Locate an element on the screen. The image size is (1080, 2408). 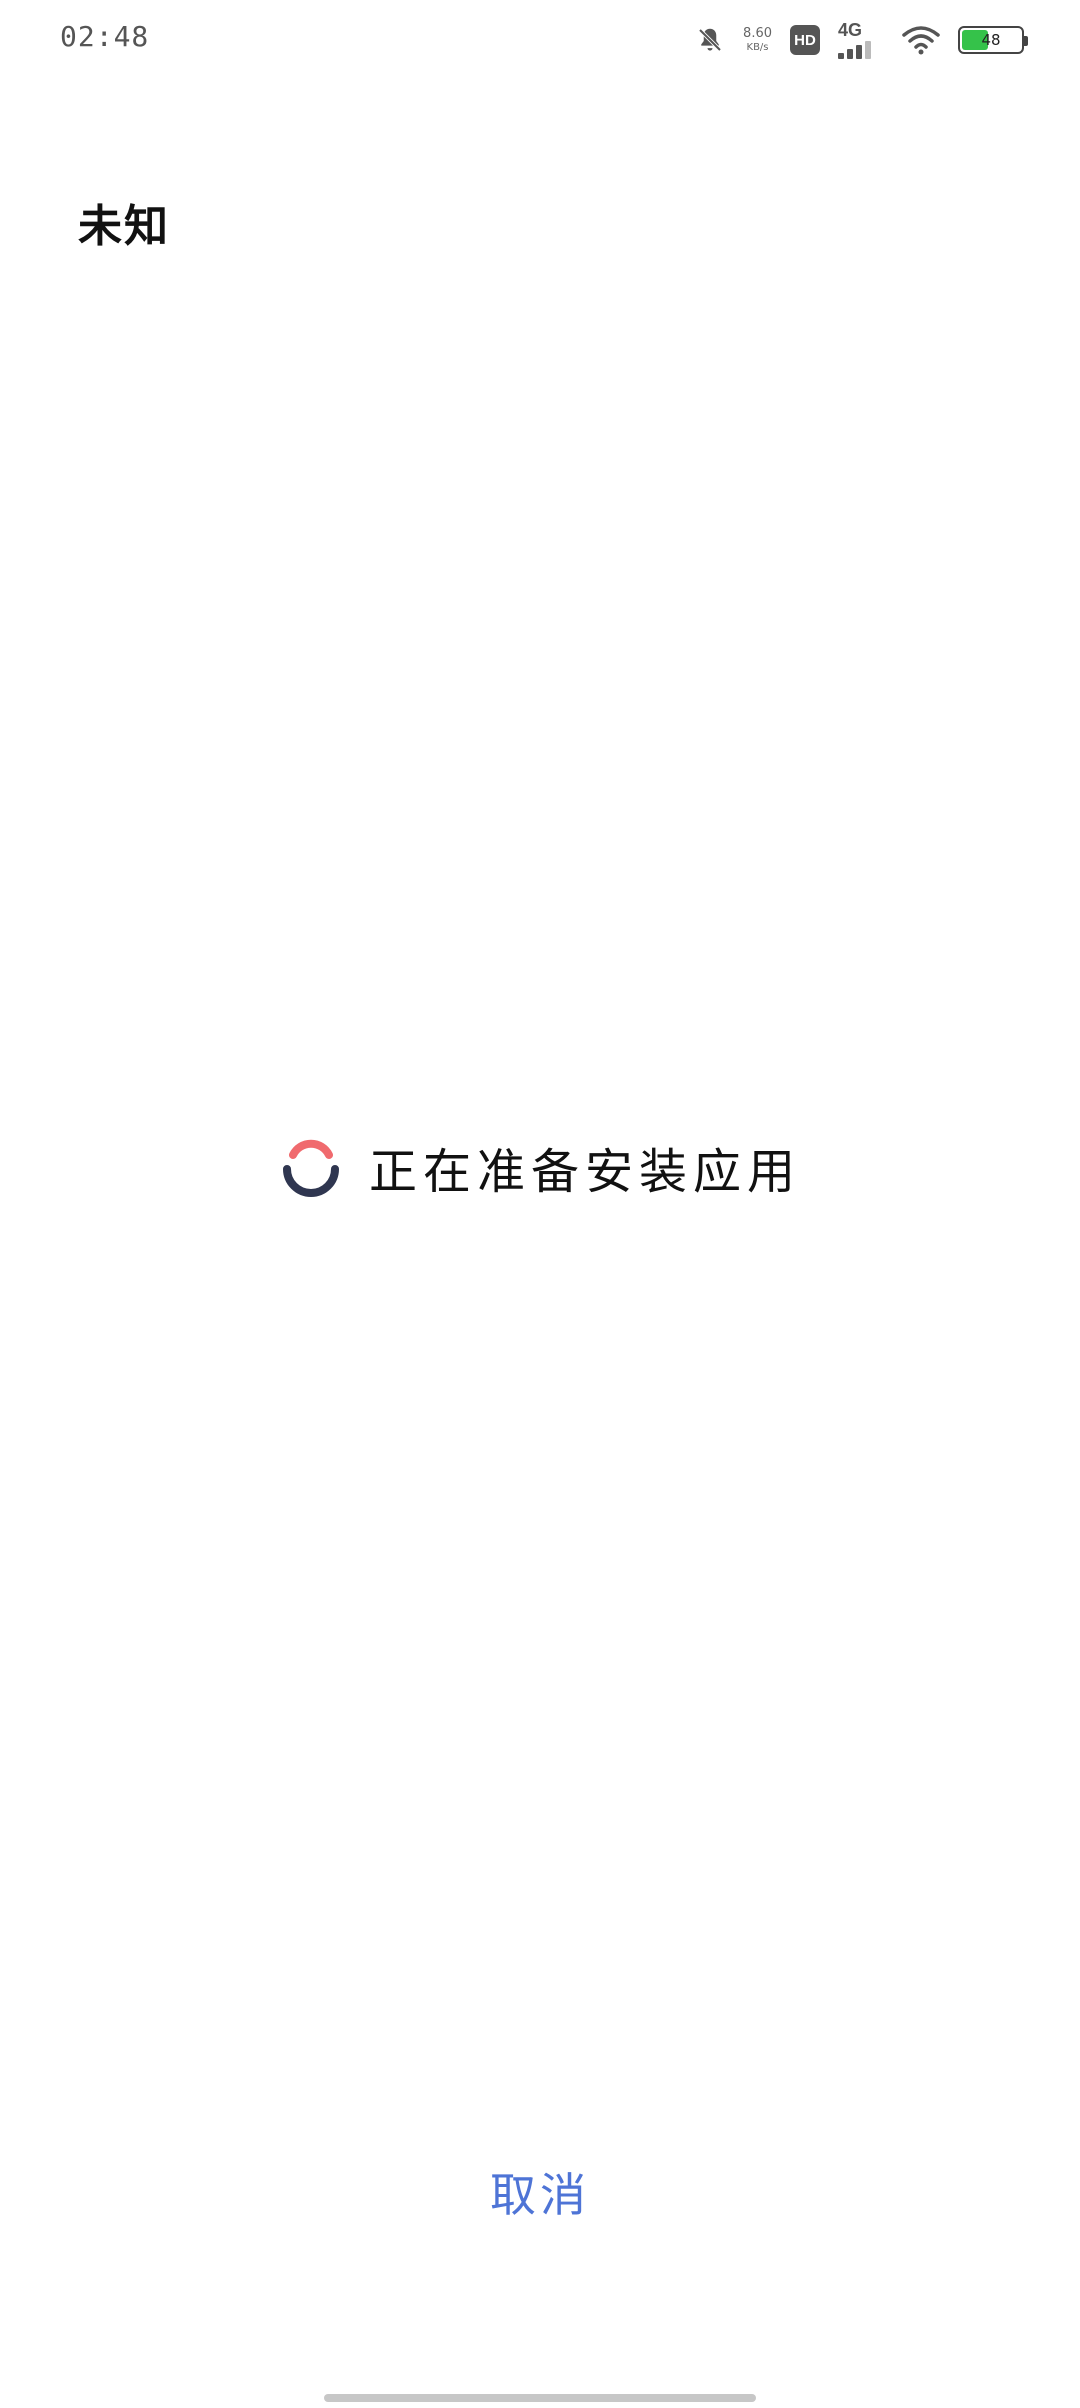
app-name-title: 未知 is located at coordinates (124, 226).